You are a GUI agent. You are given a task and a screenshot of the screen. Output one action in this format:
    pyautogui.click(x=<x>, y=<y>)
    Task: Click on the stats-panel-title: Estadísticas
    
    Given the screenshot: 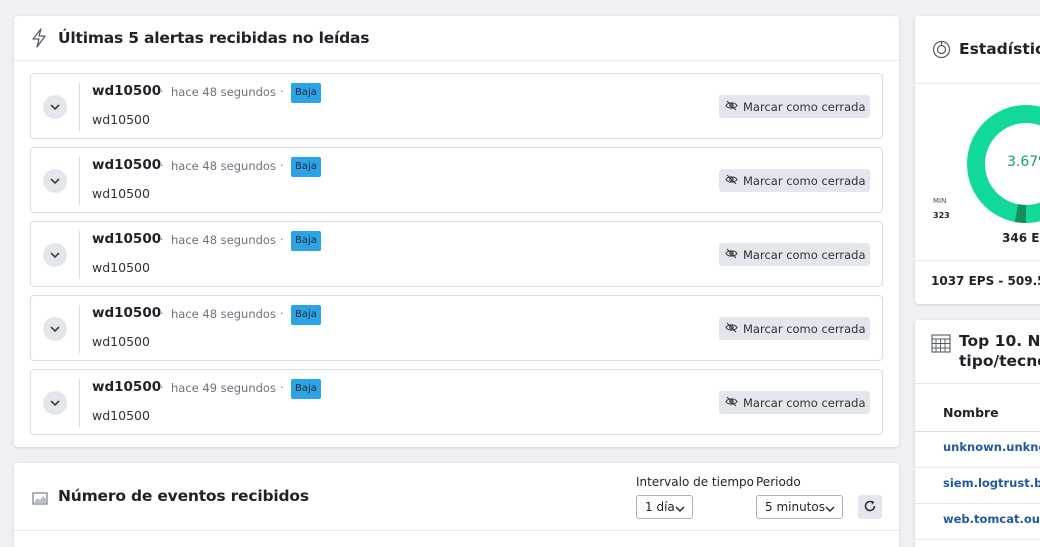 What is the action you would take?
    pyautogui.click(x=999, y=49)
    